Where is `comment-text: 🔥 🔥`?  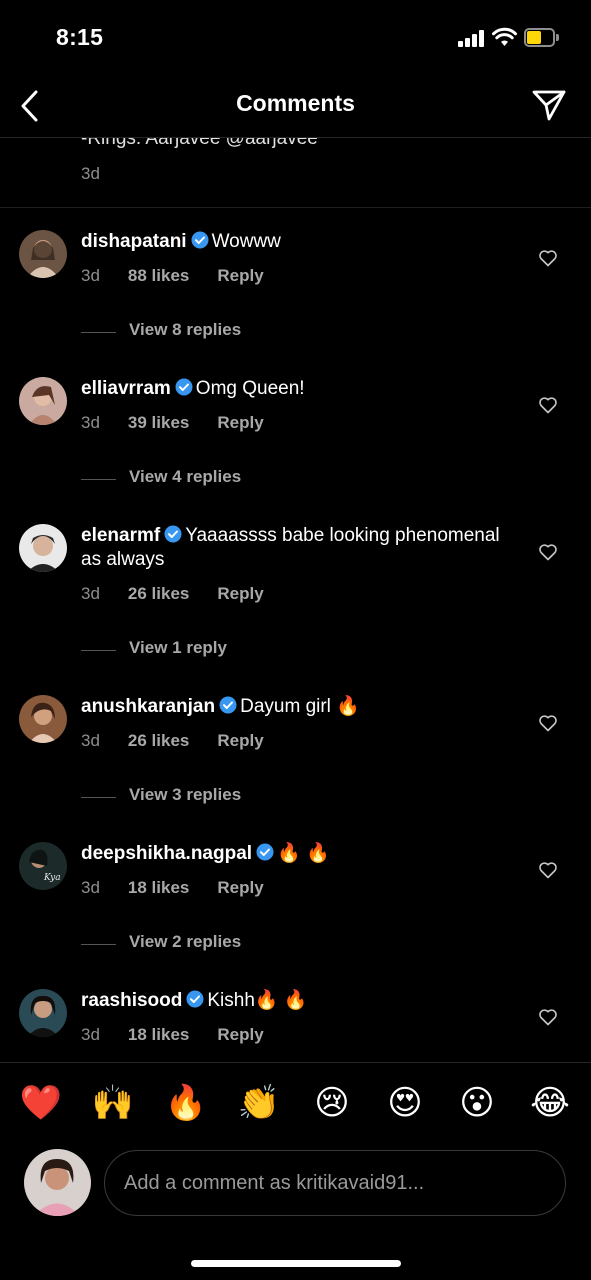 comment-text: 🔥 🔥 is located at coordinates (303, 853).